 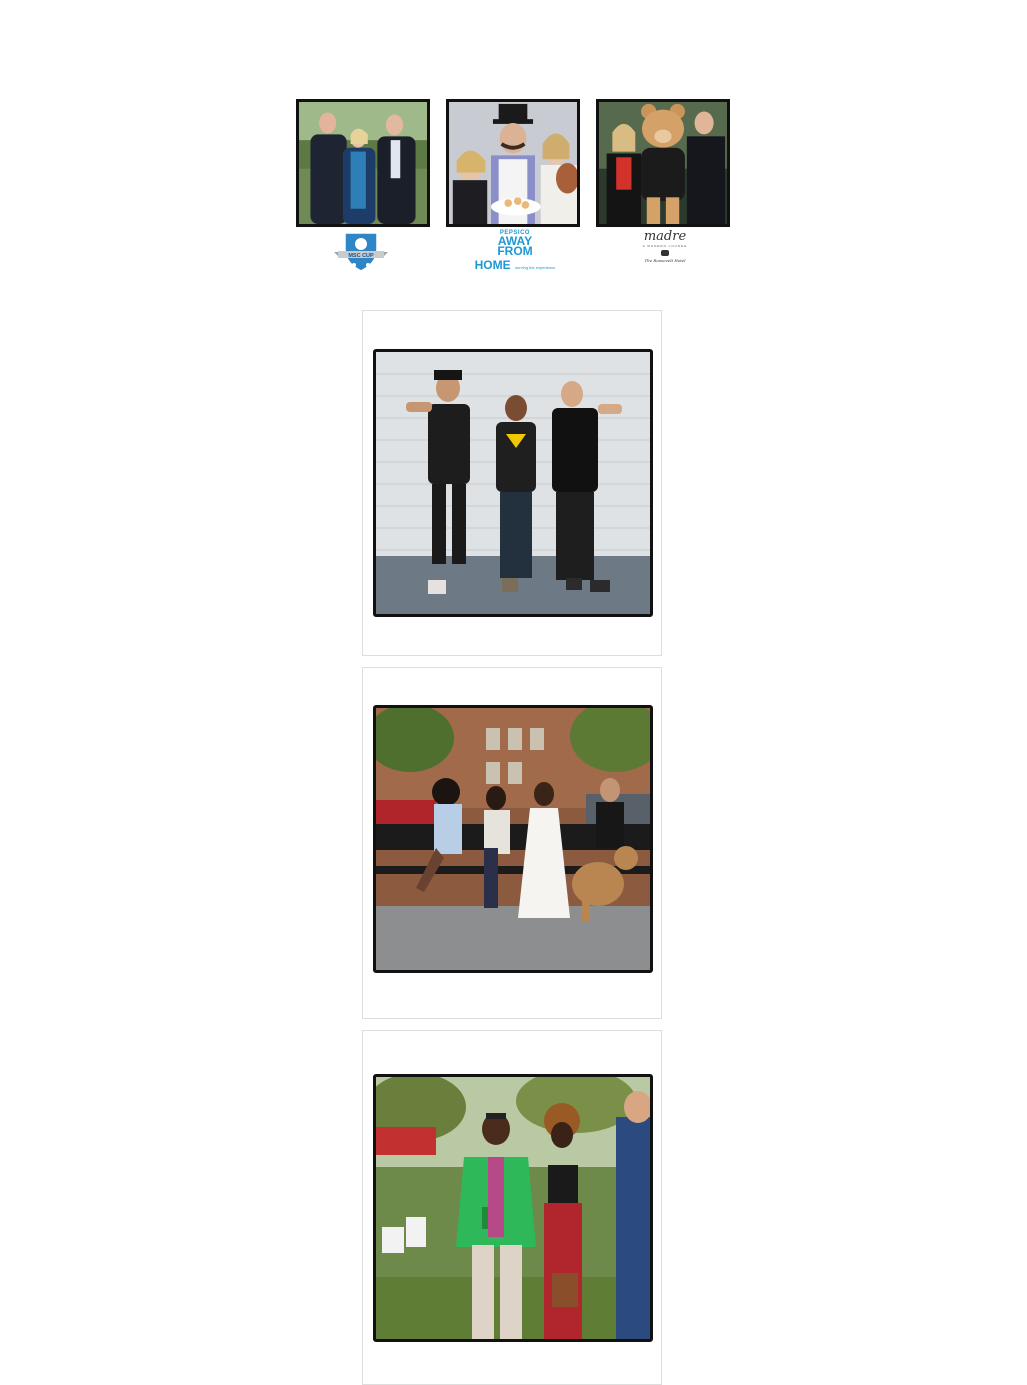 I want to click on roosevelt-hotel-name: The Roosevelt Hotel, so click(x=665, y=260).